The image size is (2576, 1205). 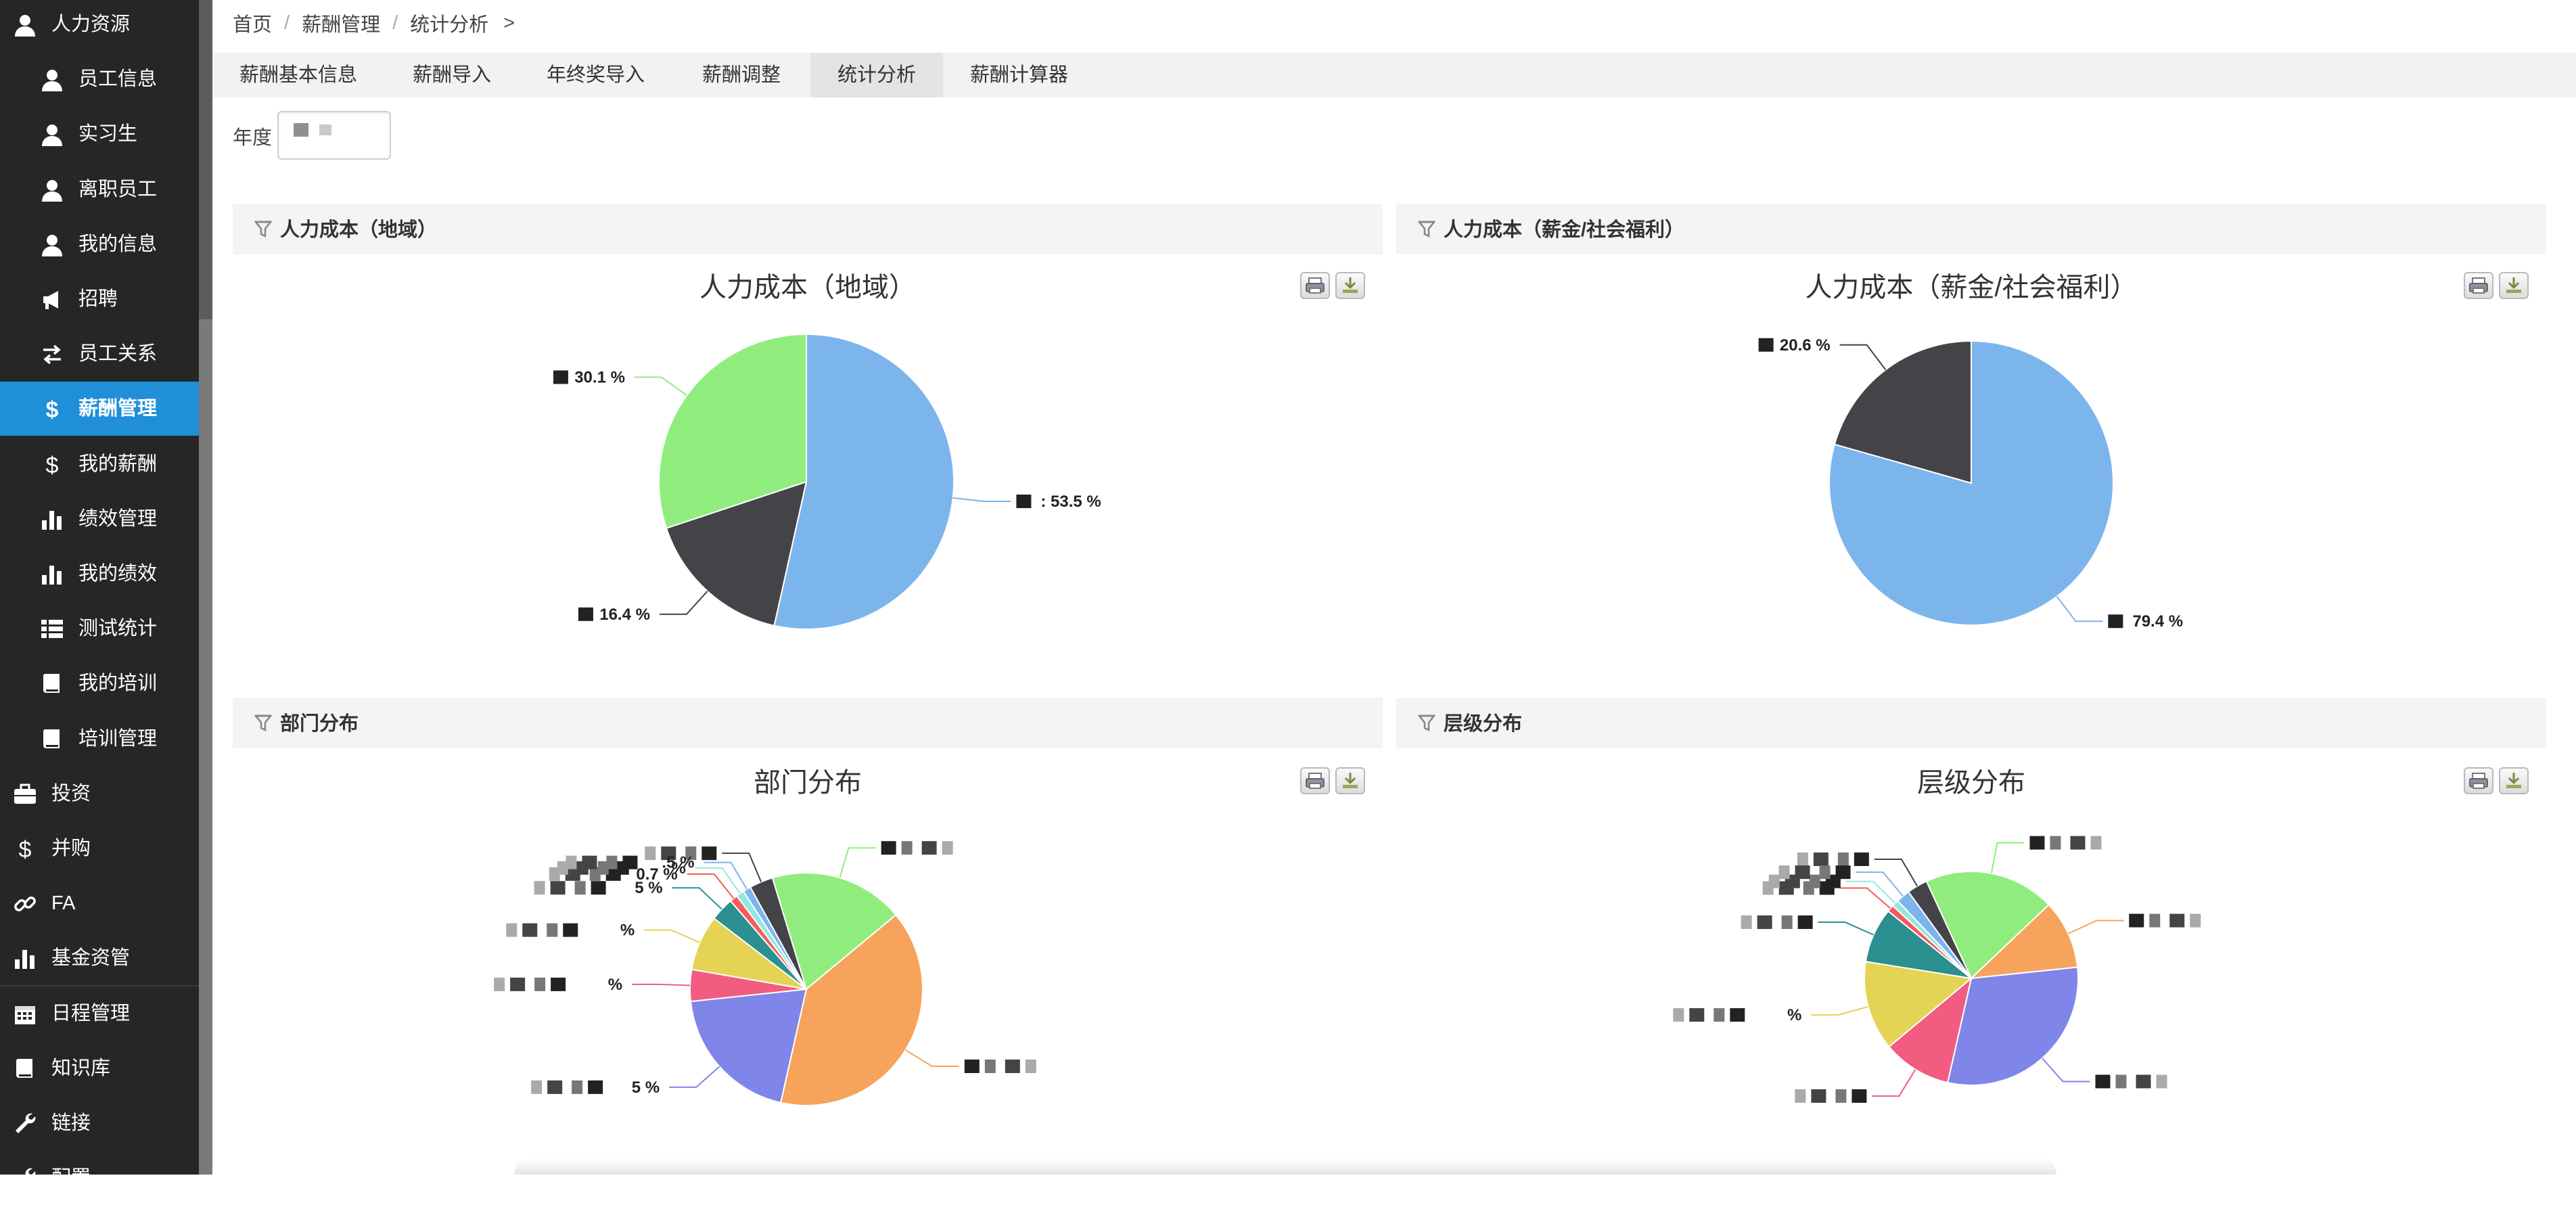 What do you see at coordinates (252, 23) in the screenshot?
I see `breadcrumb-home: 首页` at bounding box center [252, 23].